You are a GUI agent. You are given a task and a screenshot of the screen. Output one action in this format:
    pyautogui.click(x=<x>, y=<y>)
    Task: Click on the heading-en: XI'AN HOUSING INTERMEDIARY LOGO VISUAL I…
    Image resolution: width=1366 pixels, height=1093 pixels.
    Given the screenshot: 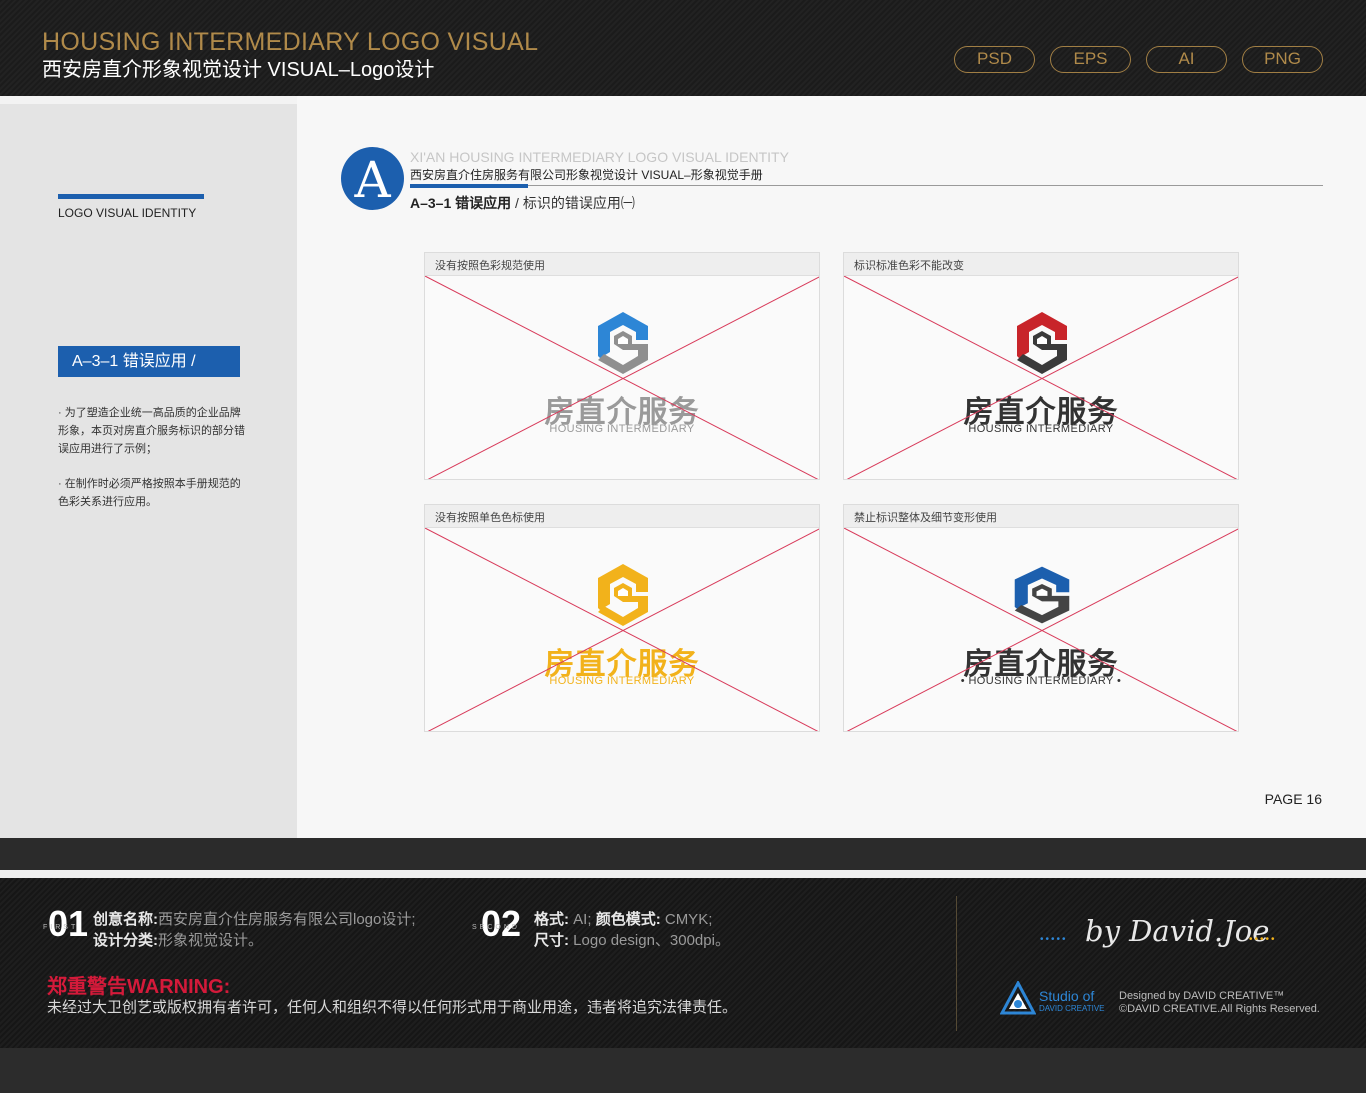 What is the action you would take?
    pyautogui.click(x=599, y=157)
    